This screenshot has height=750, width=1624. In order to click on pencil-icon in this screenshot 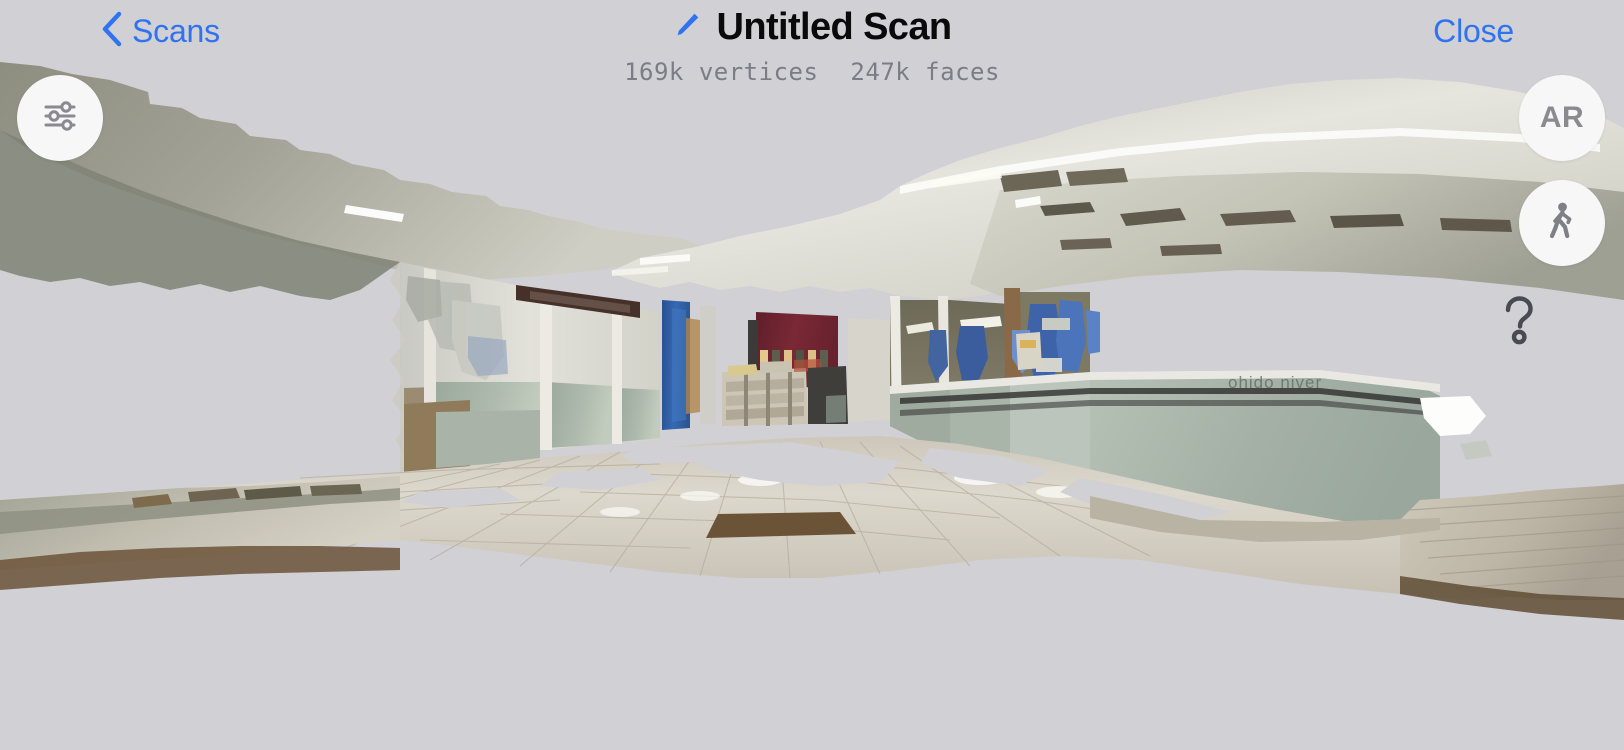, I will do `click(687, 27)`.